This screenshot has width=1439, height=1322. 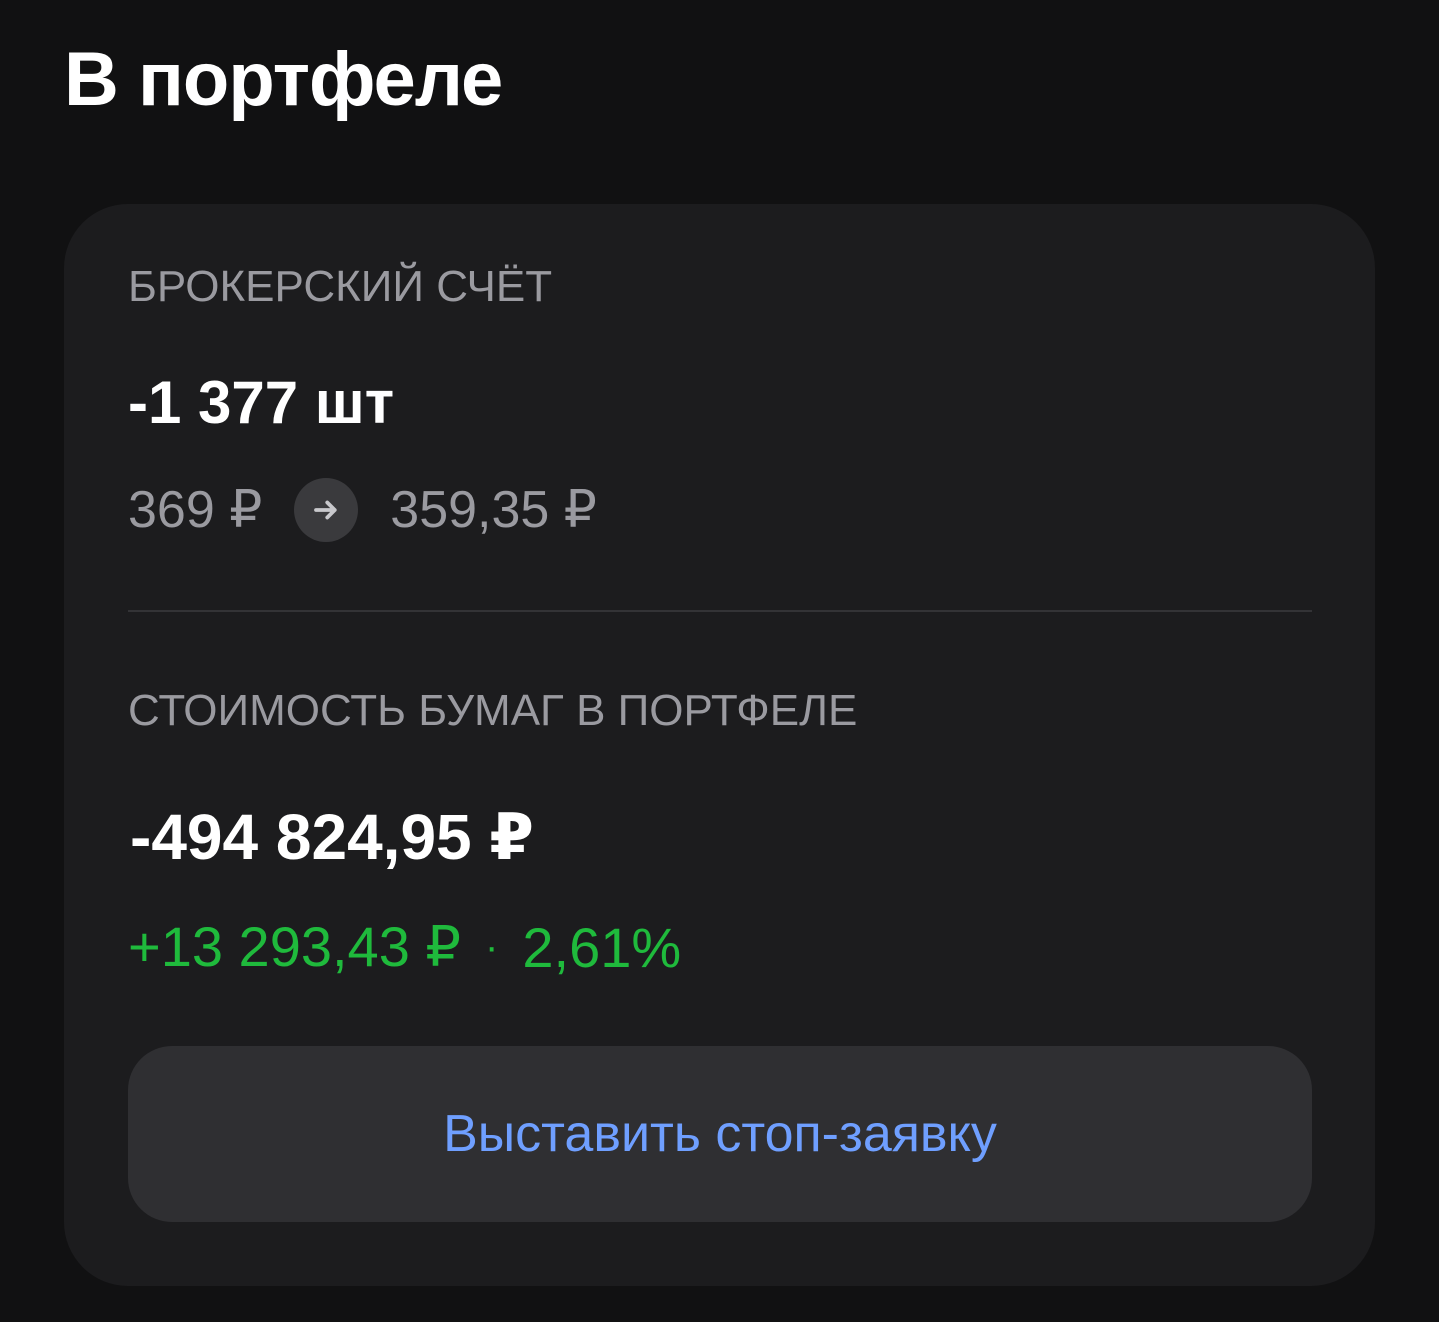 What do you see at coordinates (720, 611) in the screenshot?
I see `divider` at bounding box center [720, 611].